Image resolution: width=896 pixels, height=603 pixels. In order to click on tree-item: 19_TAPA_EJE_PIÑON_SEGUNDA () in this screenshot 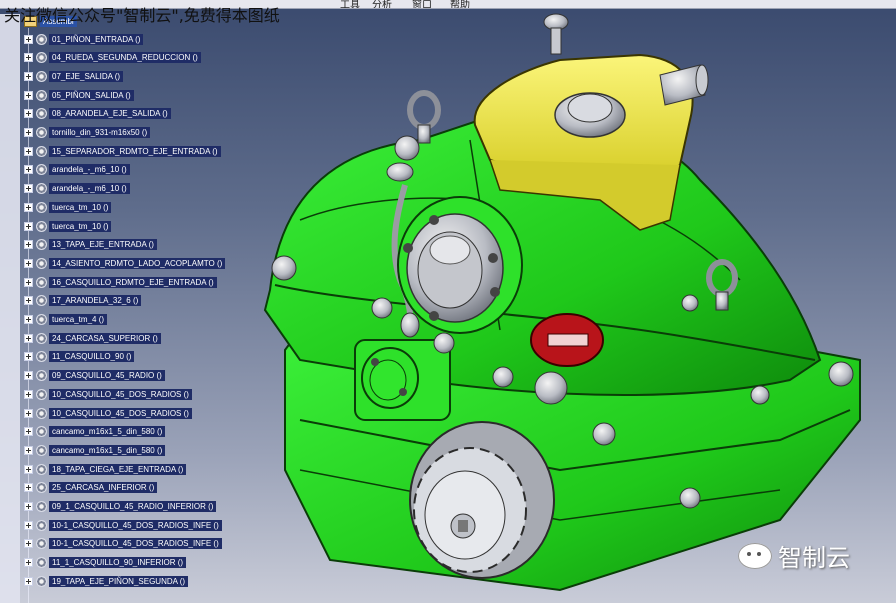, I will do `click(106, 581)`.